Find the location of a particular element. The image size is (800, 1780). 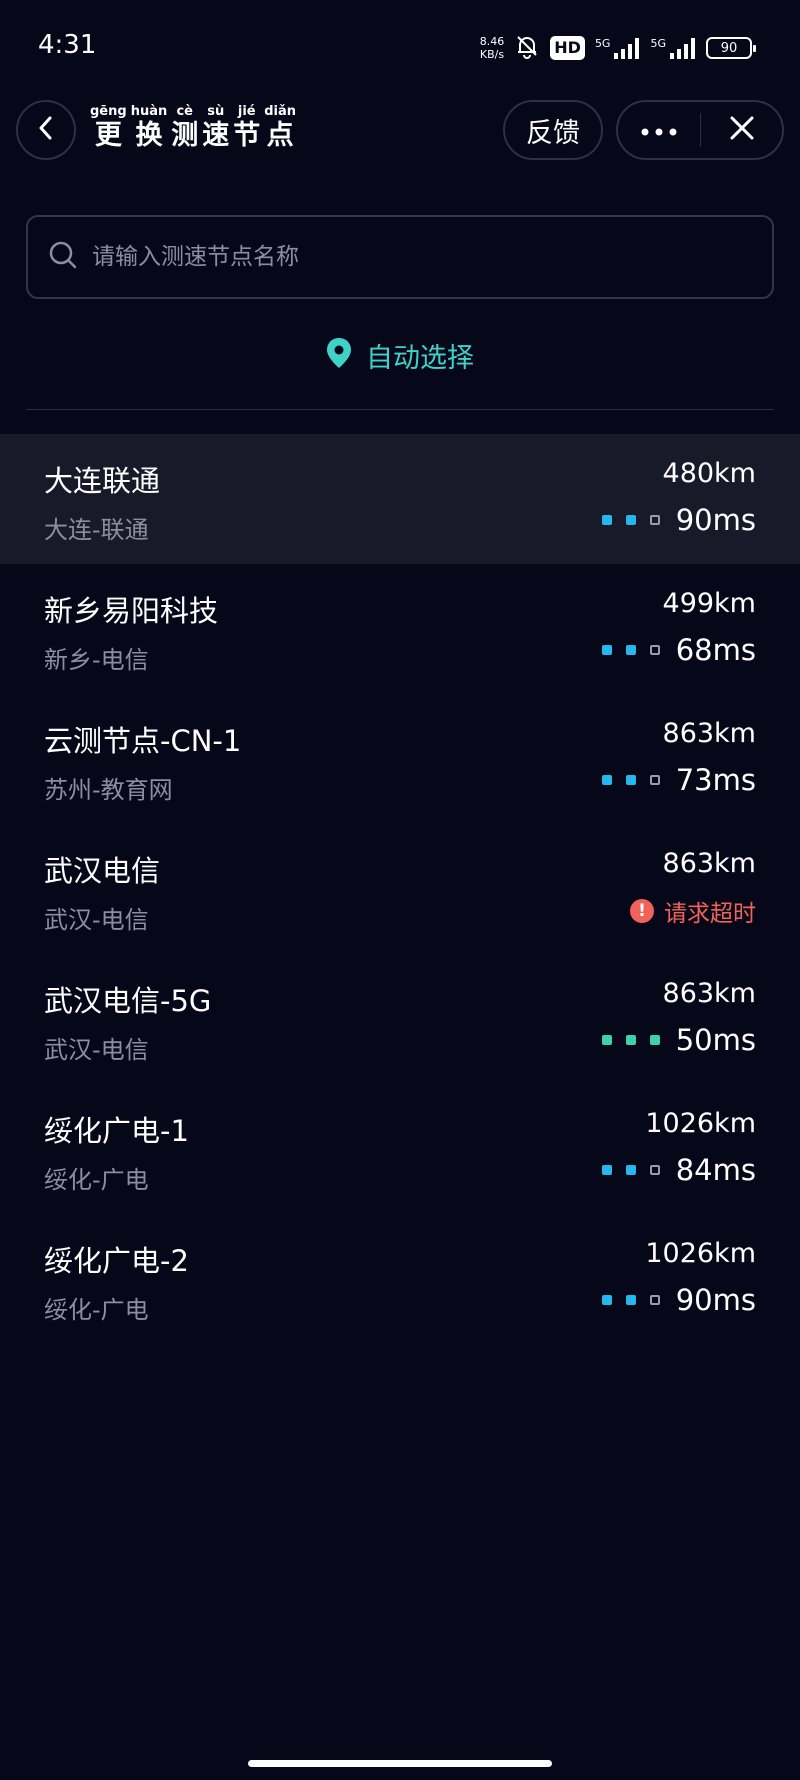

title-hanzi: 点 is located at coordinates (280, 135).